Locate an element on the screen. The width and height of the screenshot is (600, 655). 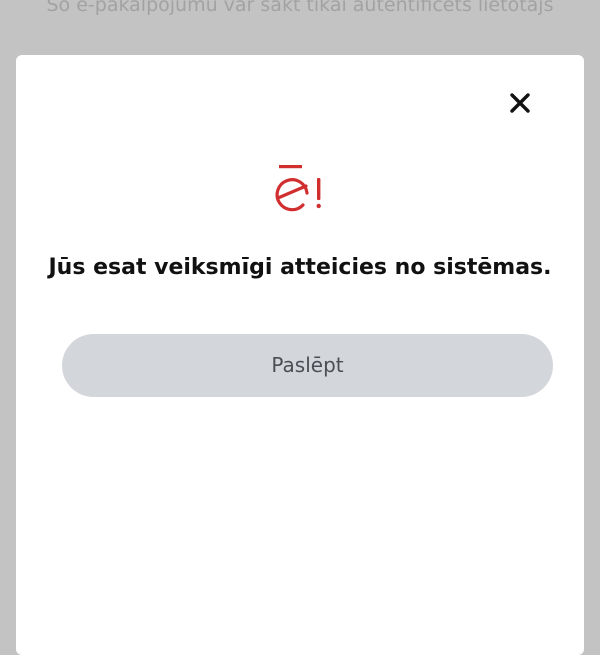
close-button is located at coordinates (520, 103).